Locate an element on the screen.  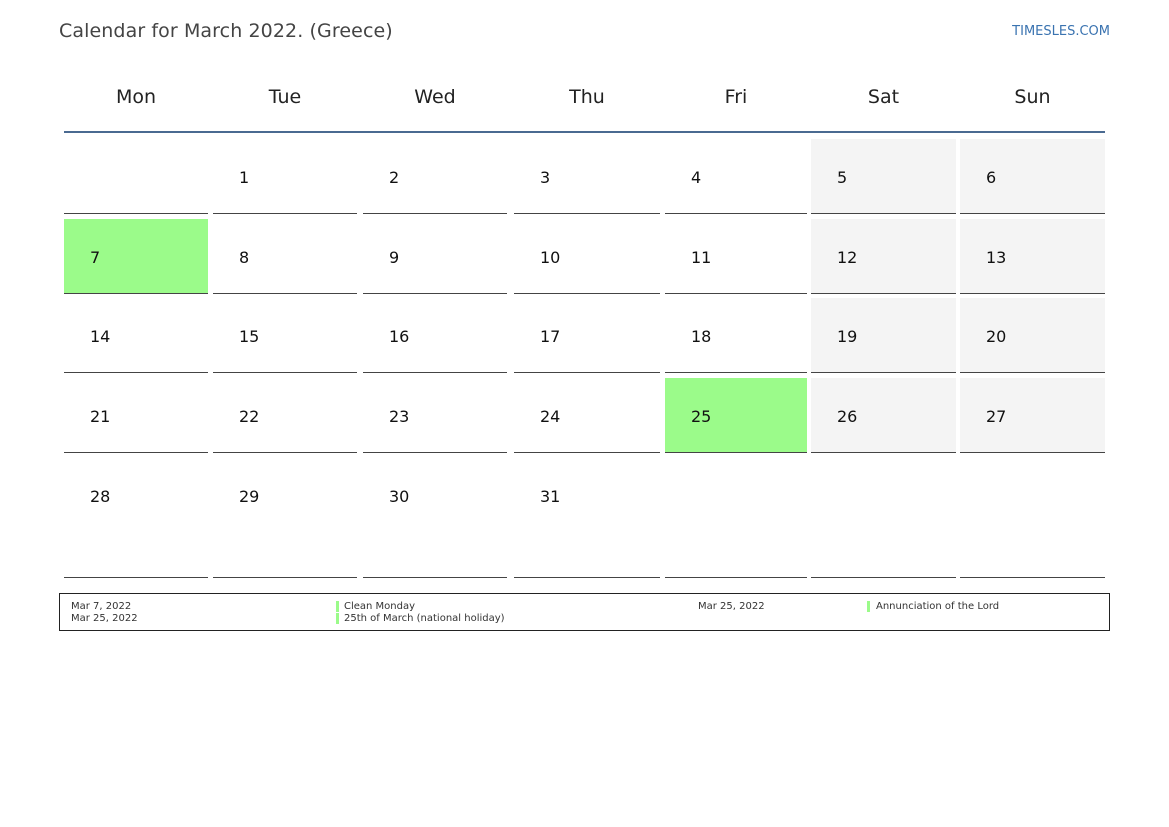
day-number: 25 is located at coordinates (701, 416).